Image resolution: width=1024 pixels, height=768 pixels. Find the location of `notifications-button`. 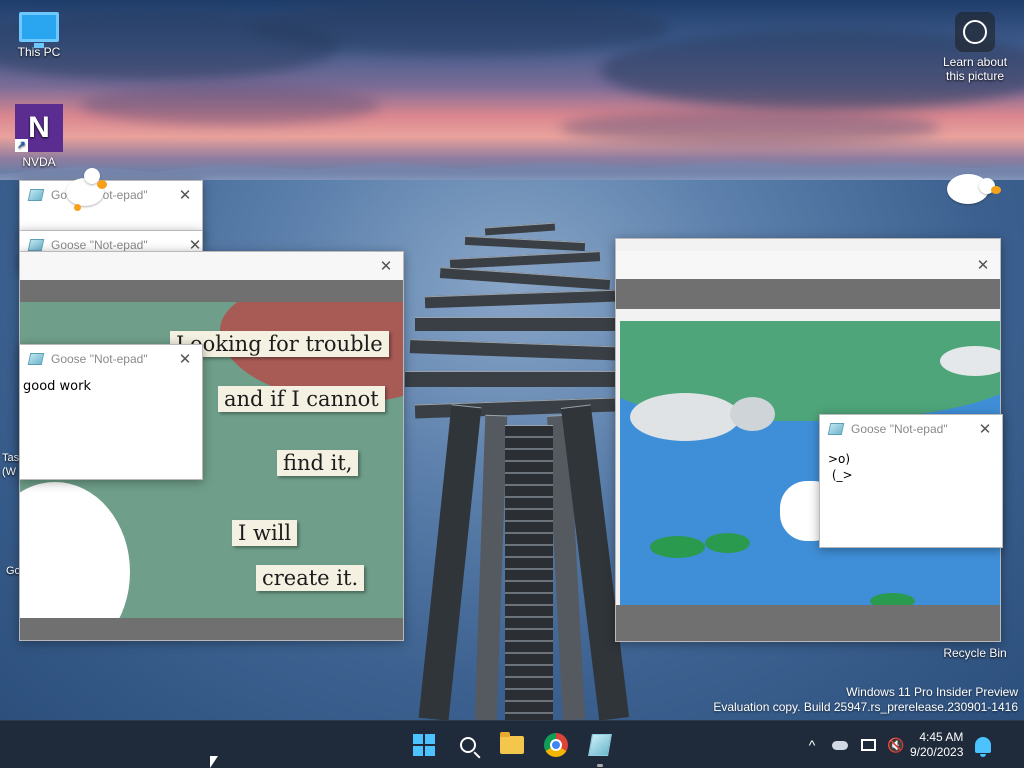

notifications-button is located at coordinates (983, 744).